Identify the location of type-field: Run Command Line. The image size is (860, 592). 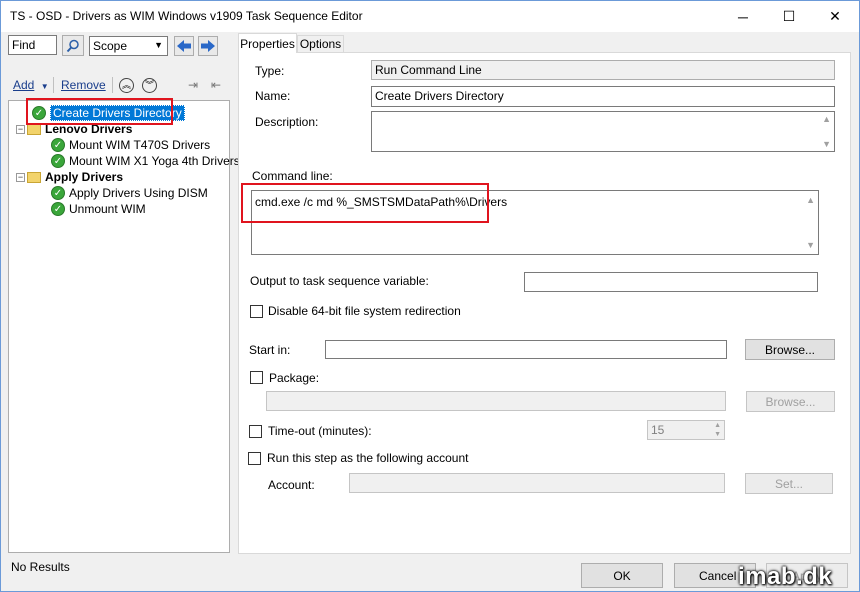
(603, 70).